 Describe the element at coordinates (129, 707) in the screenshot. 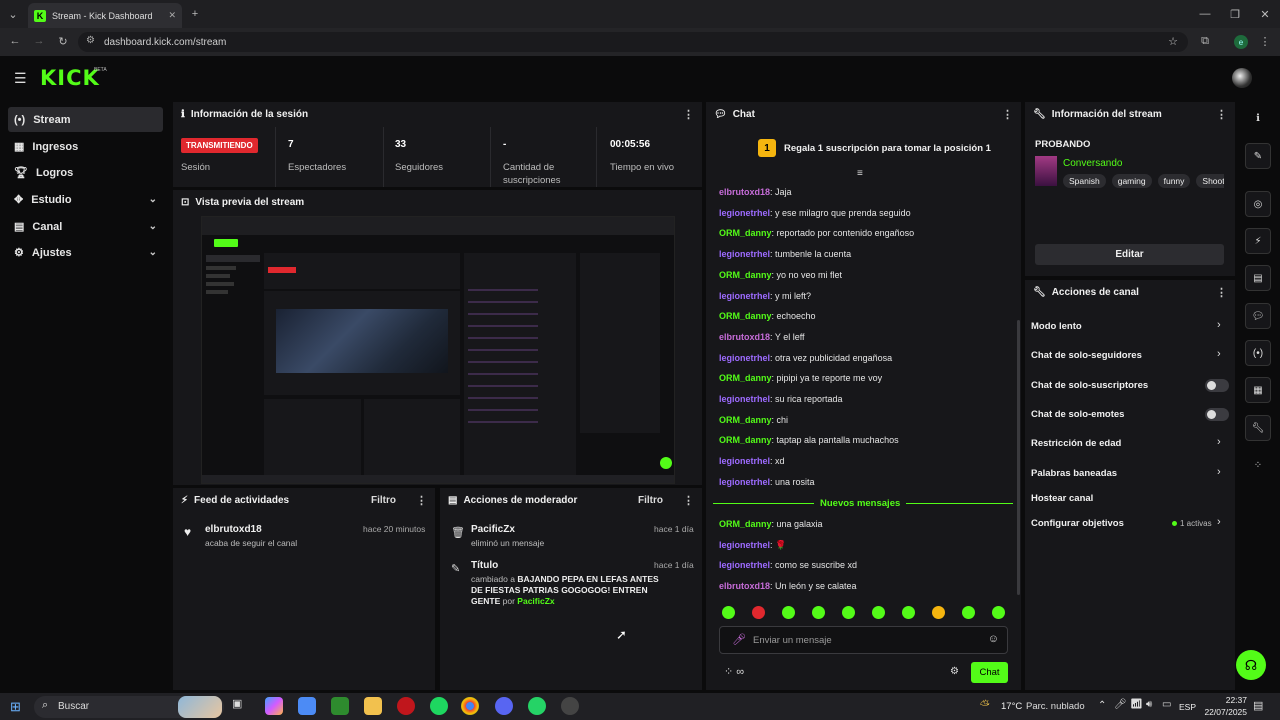

I see `taskbar-search: ⌕ Buscar` at that location.